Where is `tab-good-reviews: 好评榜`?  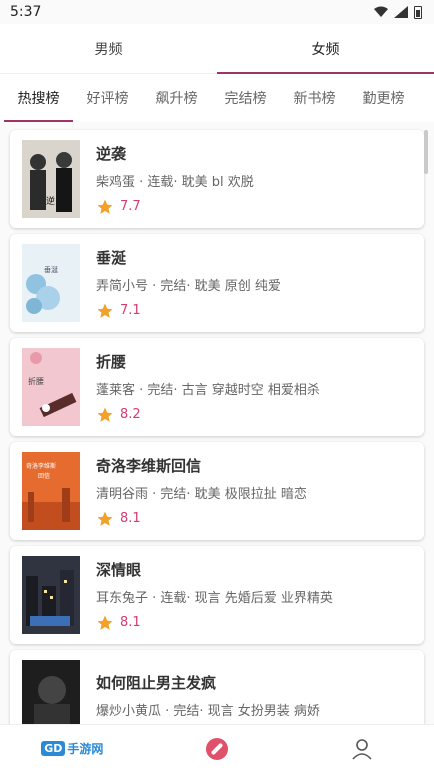 tab-good-reviews: 好评榜 is located at coordinates (107, 98).